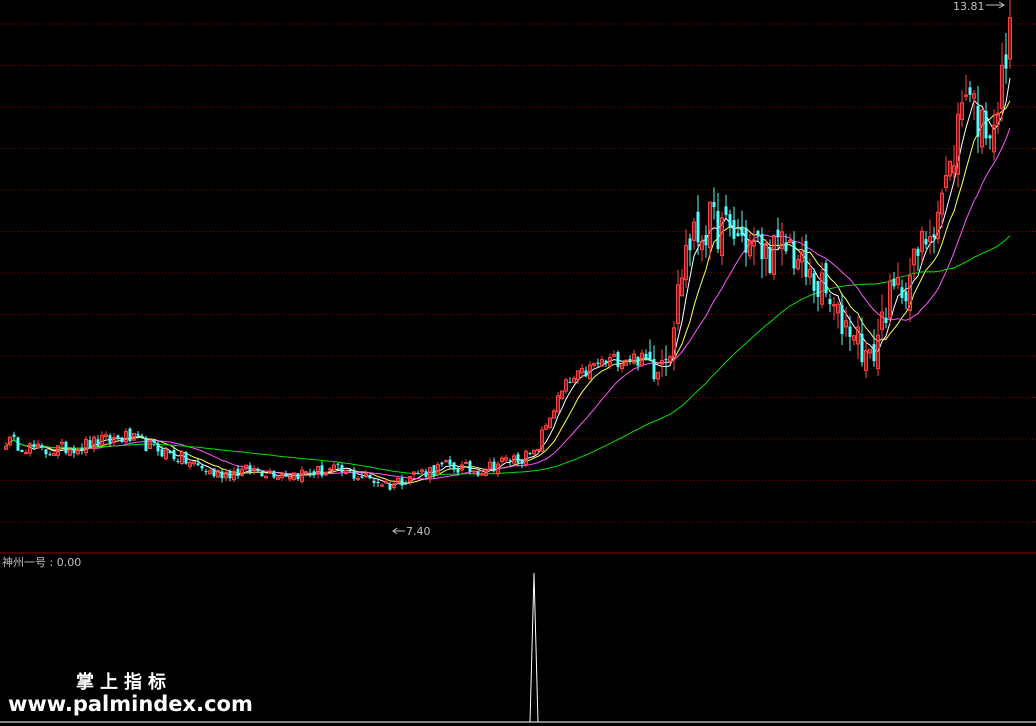 This screenshot has width=1036, height=726. I want to click on watermark-url: www.palmindex.com, so click(130, 704).